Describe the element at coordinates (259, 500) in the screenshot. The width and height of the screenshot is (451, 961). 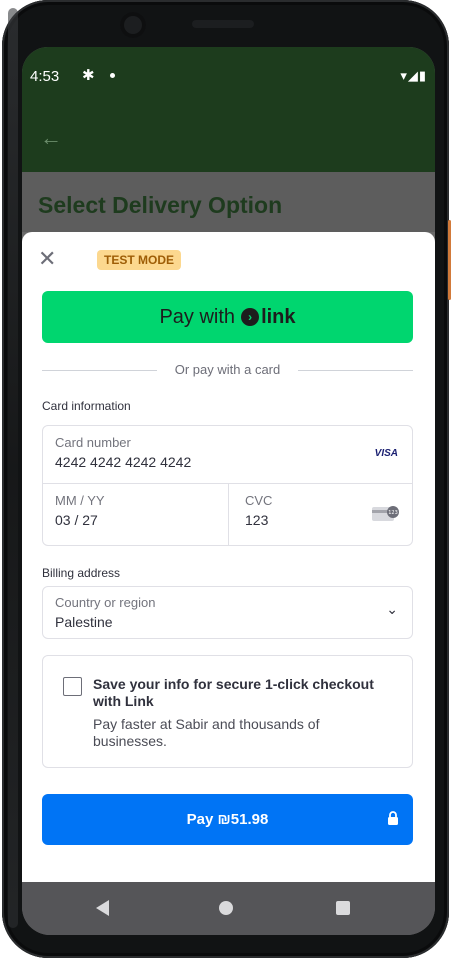
I see `cvc-placeholder: CVC` at that location.